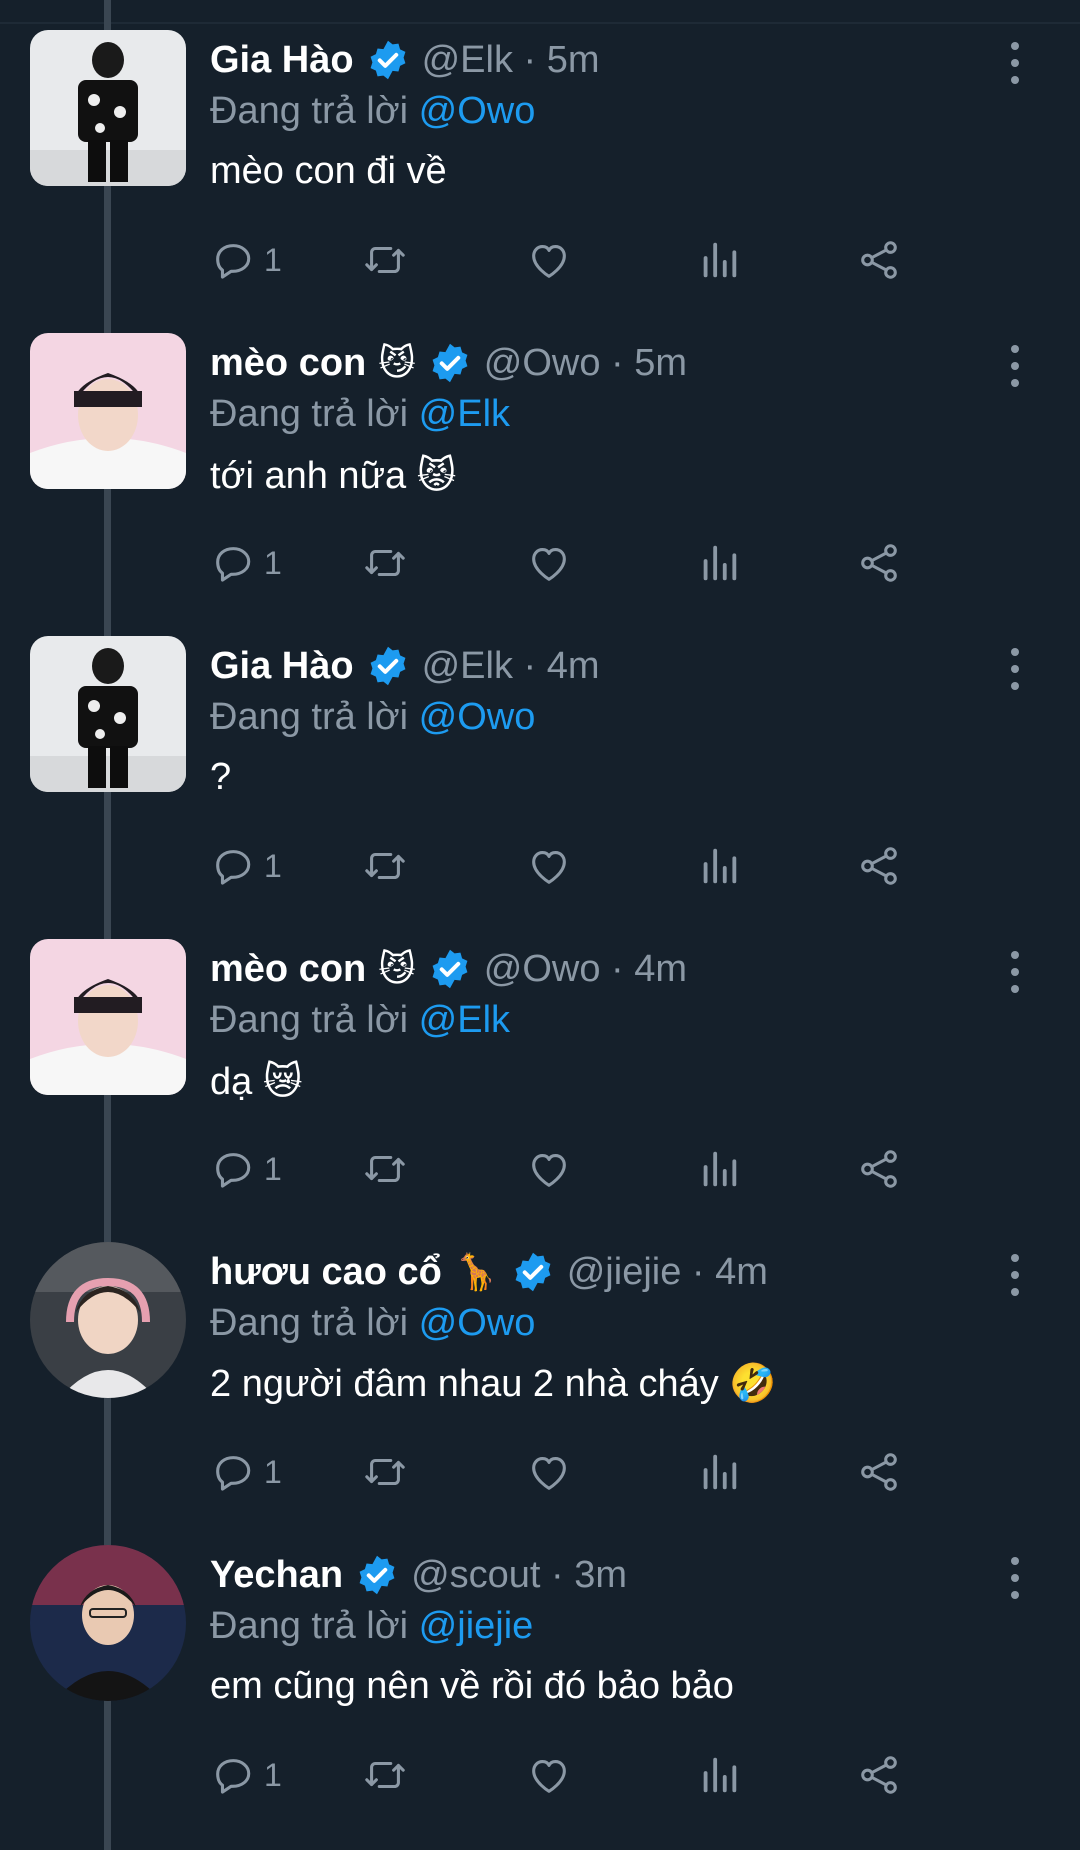 The width and height of the screenshot is (1080, 1850). I want to click on replying-to: Đang trả lời @Elk, so click(360, 1020).